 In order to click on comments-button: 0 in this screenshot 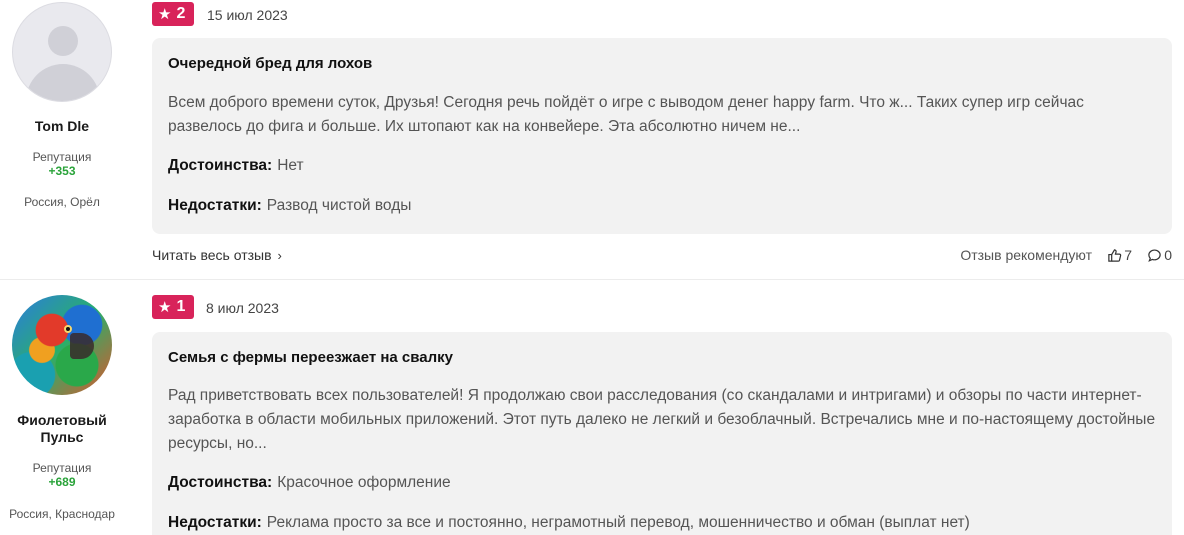, I will do `click(1159, 255)`.